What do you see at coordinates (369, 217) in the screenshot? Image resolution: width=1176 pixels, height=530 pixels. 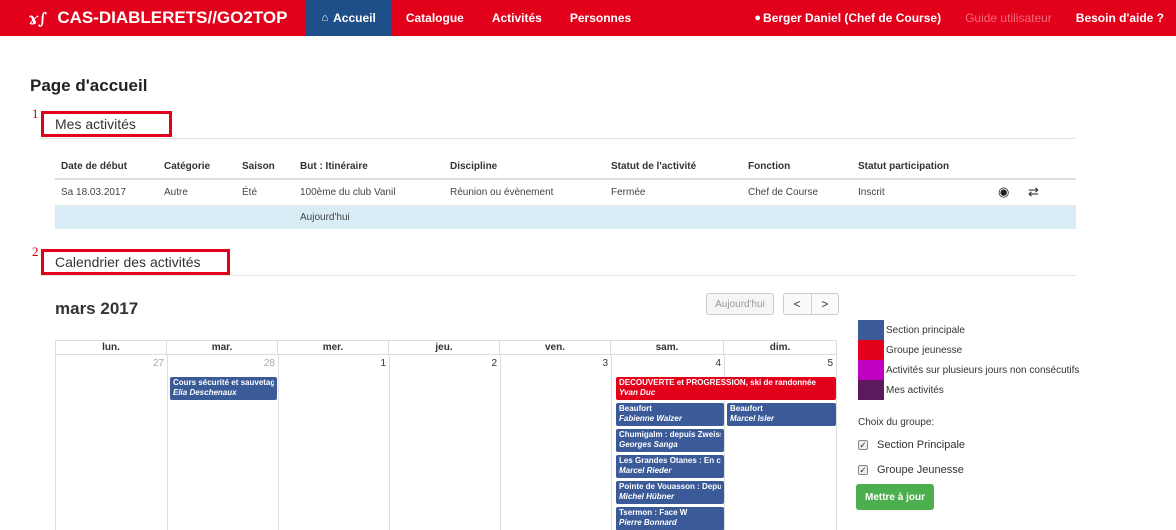 I see `today-label: Aujourd'hui` at bounding box center [369, 217].